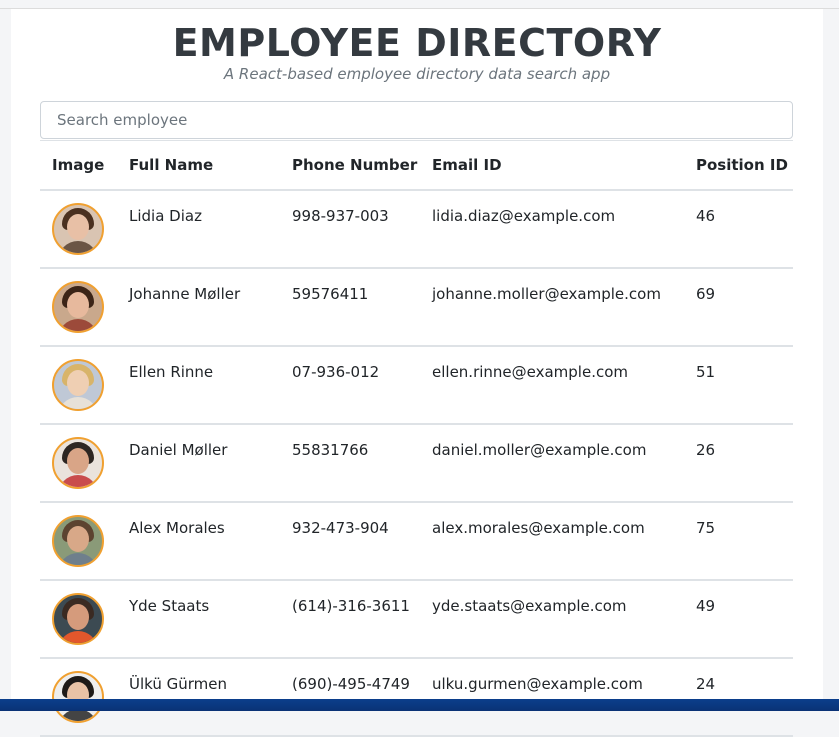  I want to click on search-input, so click(416, 120).